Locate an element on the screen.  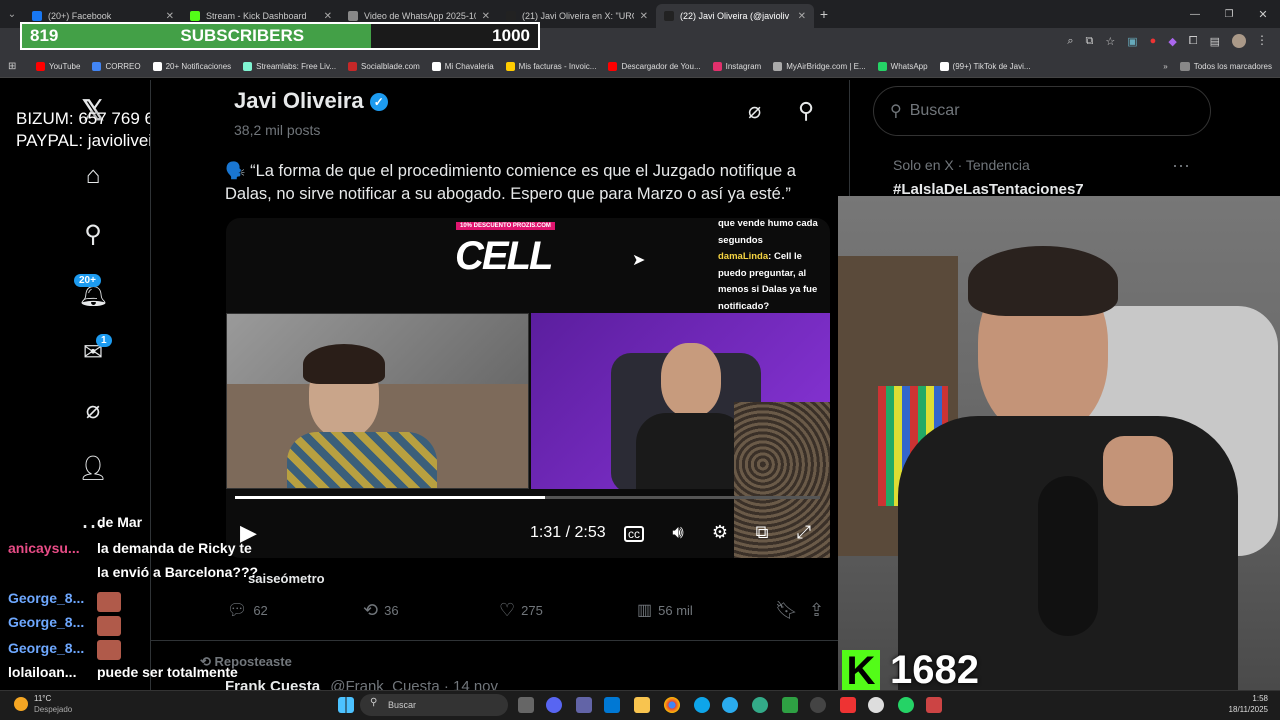
edge-icon is located at coordinates (702, 705).